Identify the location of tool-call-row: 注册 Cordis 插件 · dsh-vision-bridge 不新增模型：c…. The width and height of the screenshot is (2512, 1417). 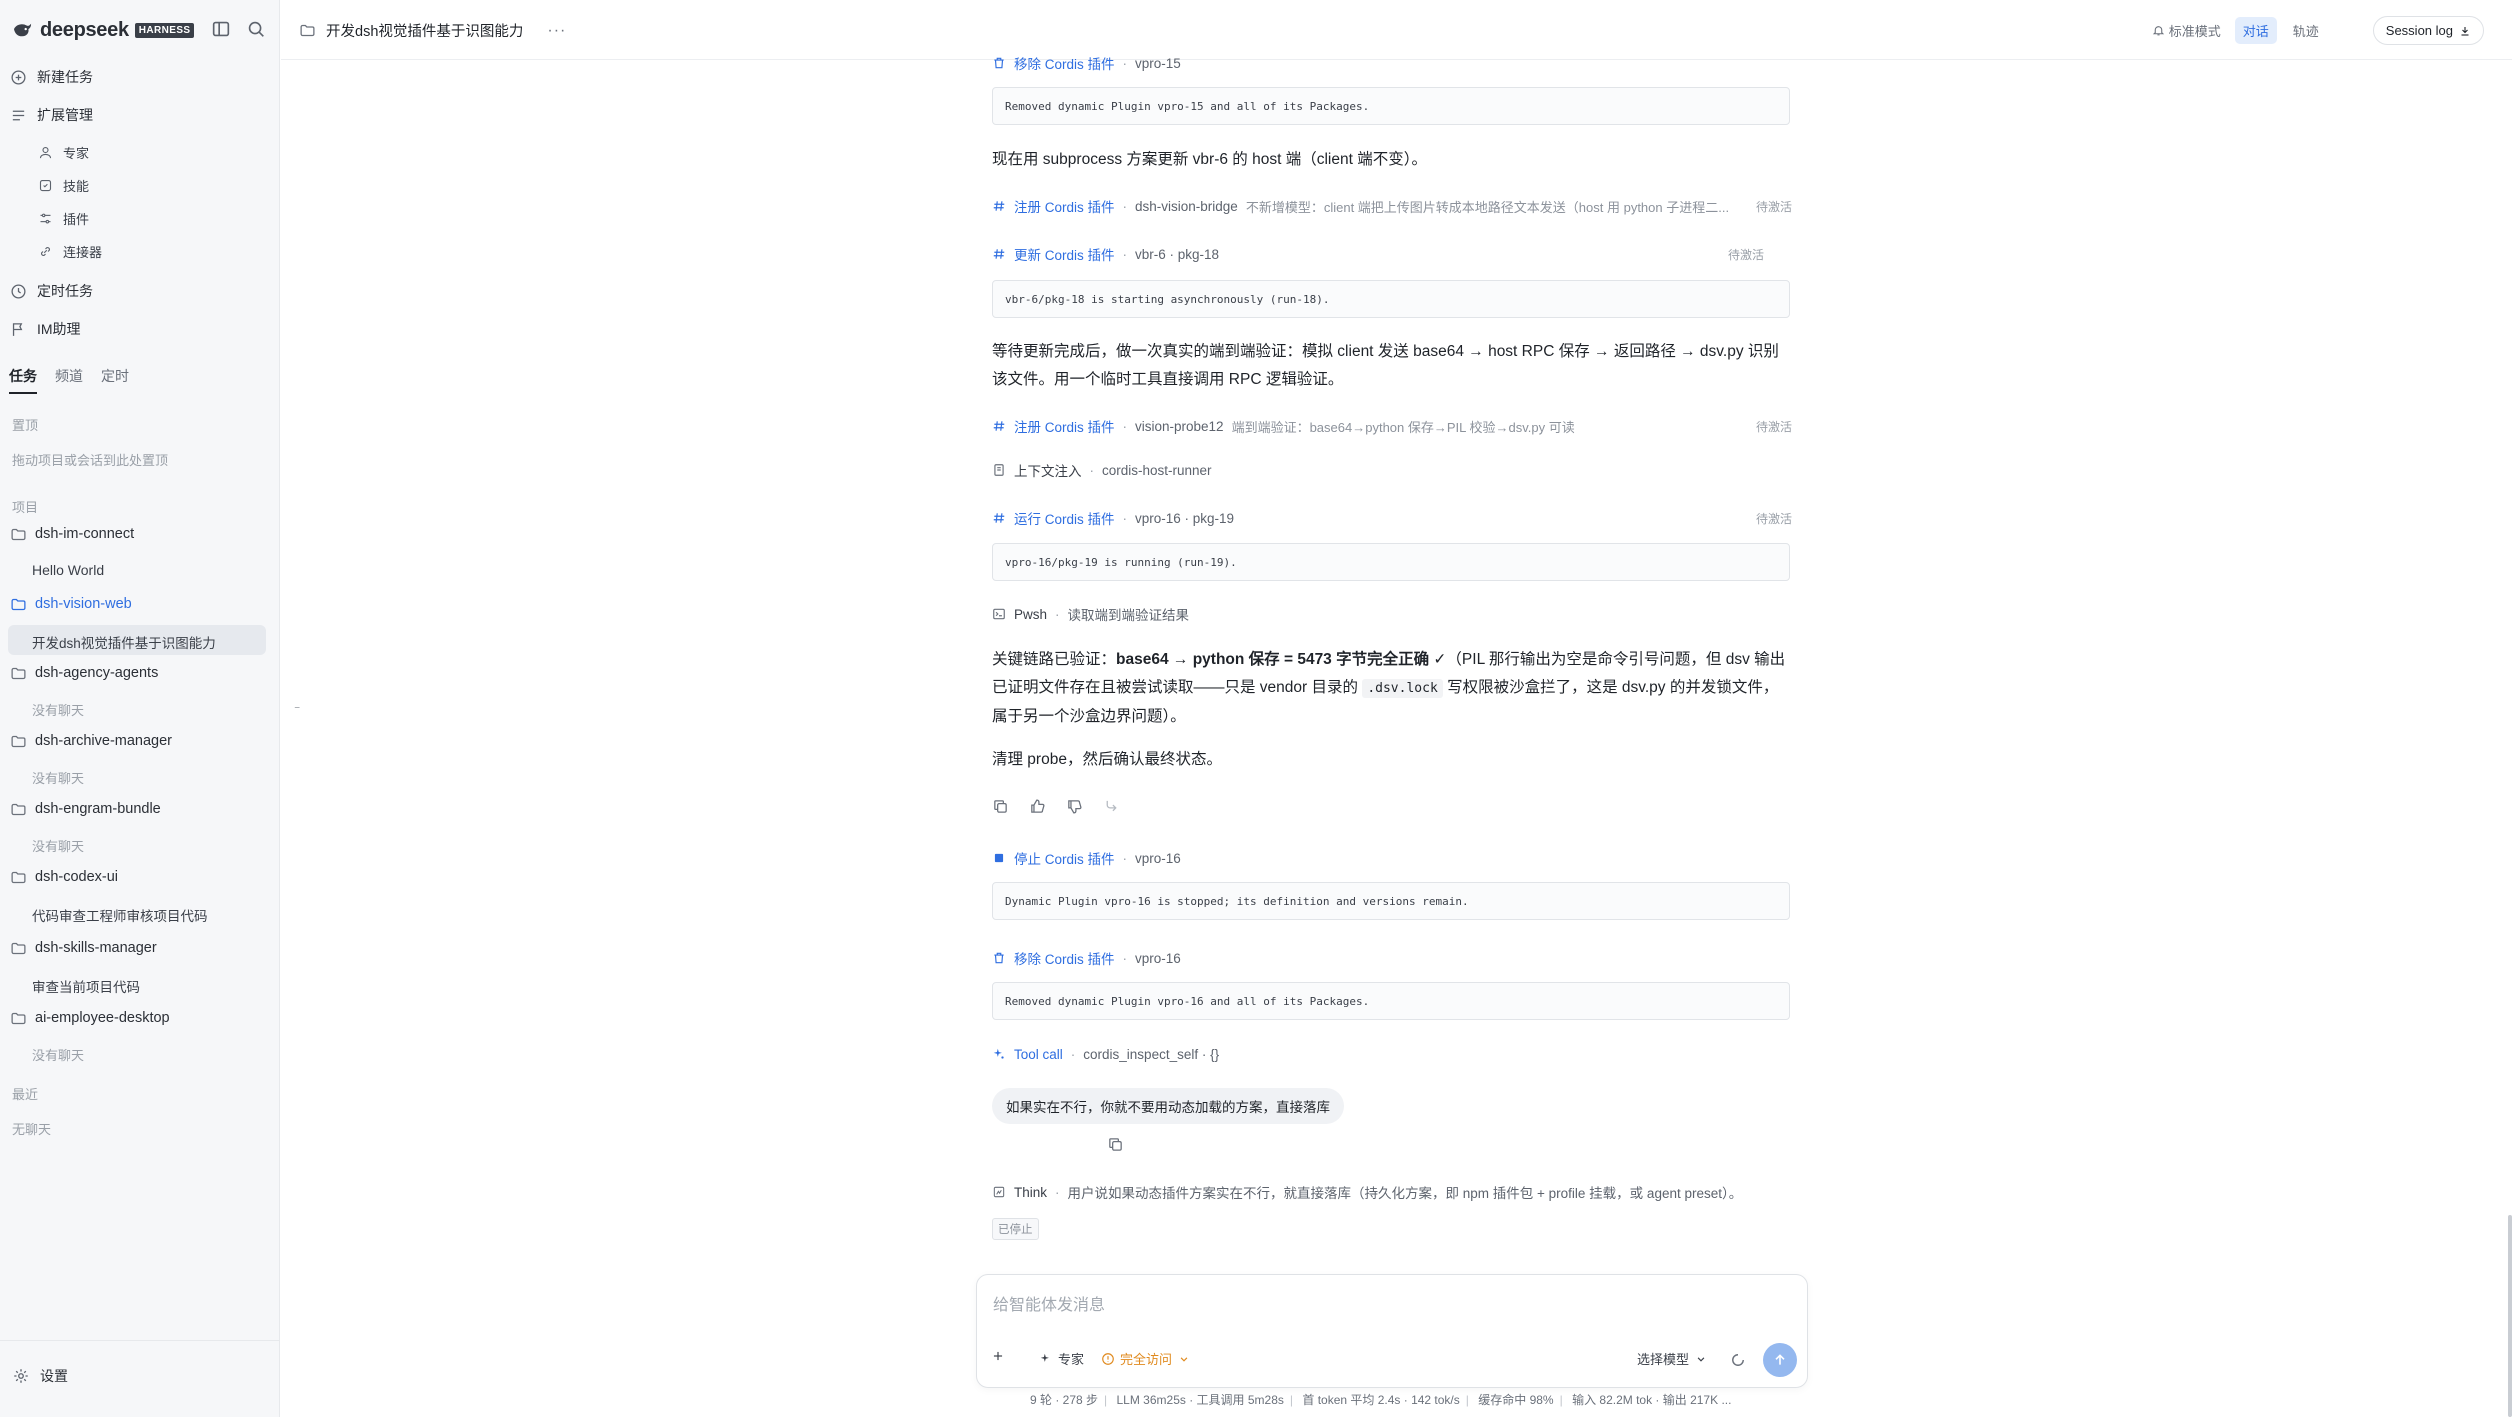
(1392, 206).